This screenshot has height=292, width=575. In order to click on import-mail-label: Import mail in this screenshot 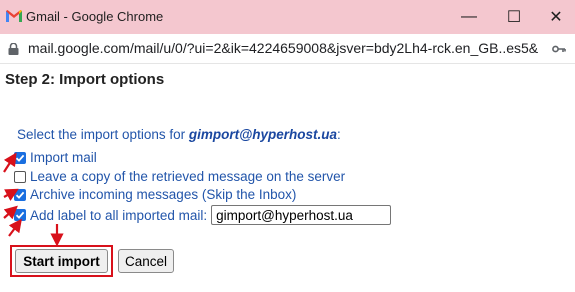, I will do `click(63, 157)`.